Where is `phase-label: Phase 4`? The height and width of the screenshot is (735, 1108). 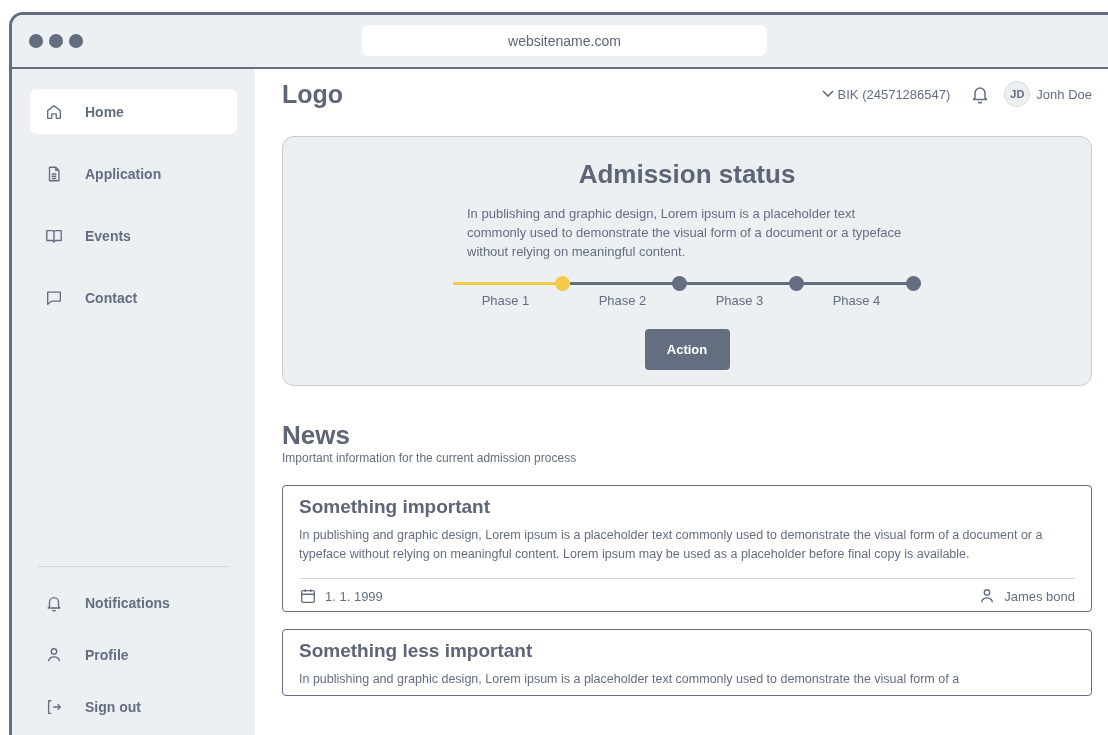
phase-label: Phase 4 is located at coordinates (856, 300).